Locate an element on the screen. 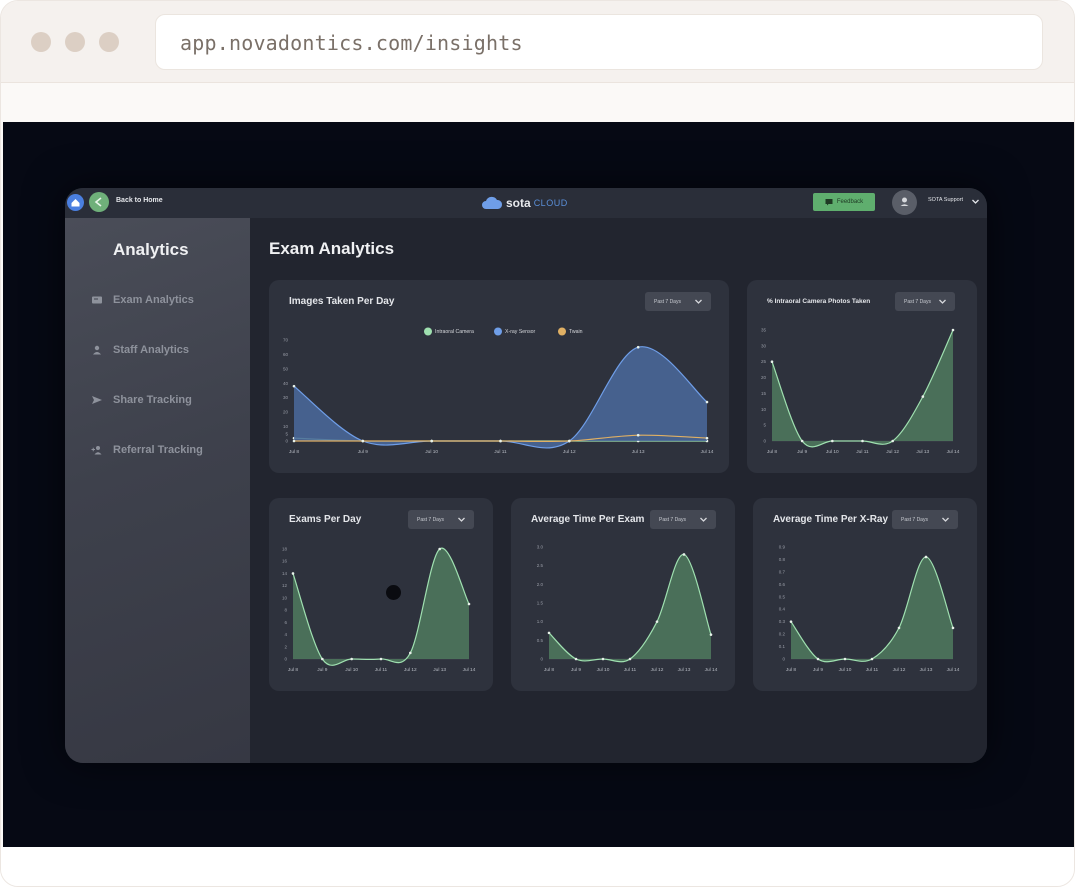  add-user-icon is located at coordinates (96, 450).